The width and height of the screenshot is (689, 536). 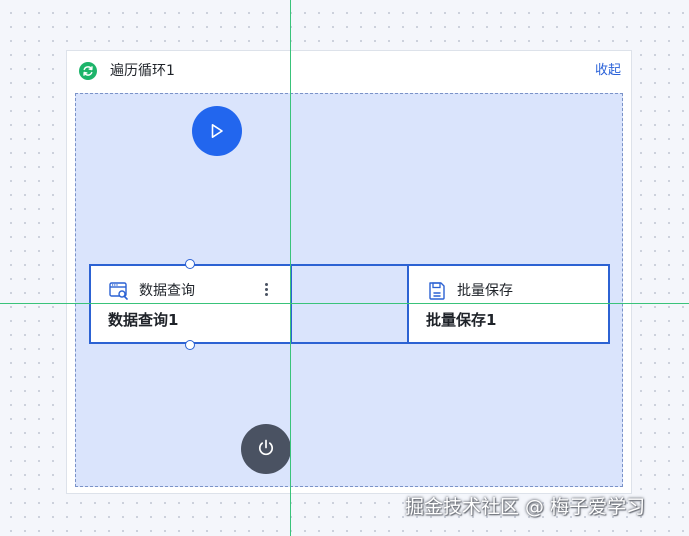 I want to click on batch-save-node: 批量保存 批量保存1, so click(x=508, y=304).